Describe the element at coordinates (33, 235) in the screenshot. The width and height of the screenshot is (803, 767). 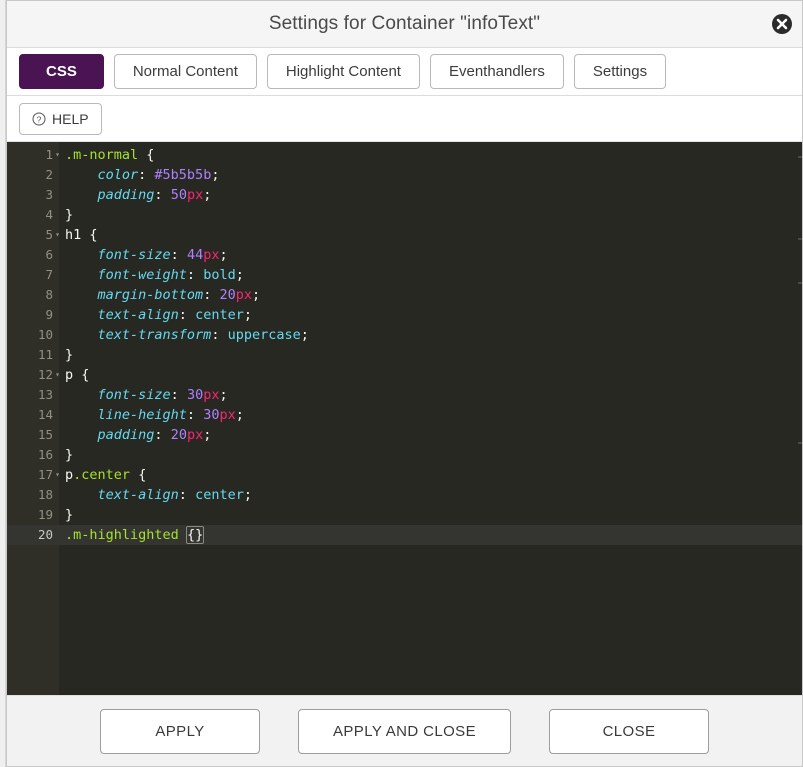
I see `line-number: 5 ▾` at that location.